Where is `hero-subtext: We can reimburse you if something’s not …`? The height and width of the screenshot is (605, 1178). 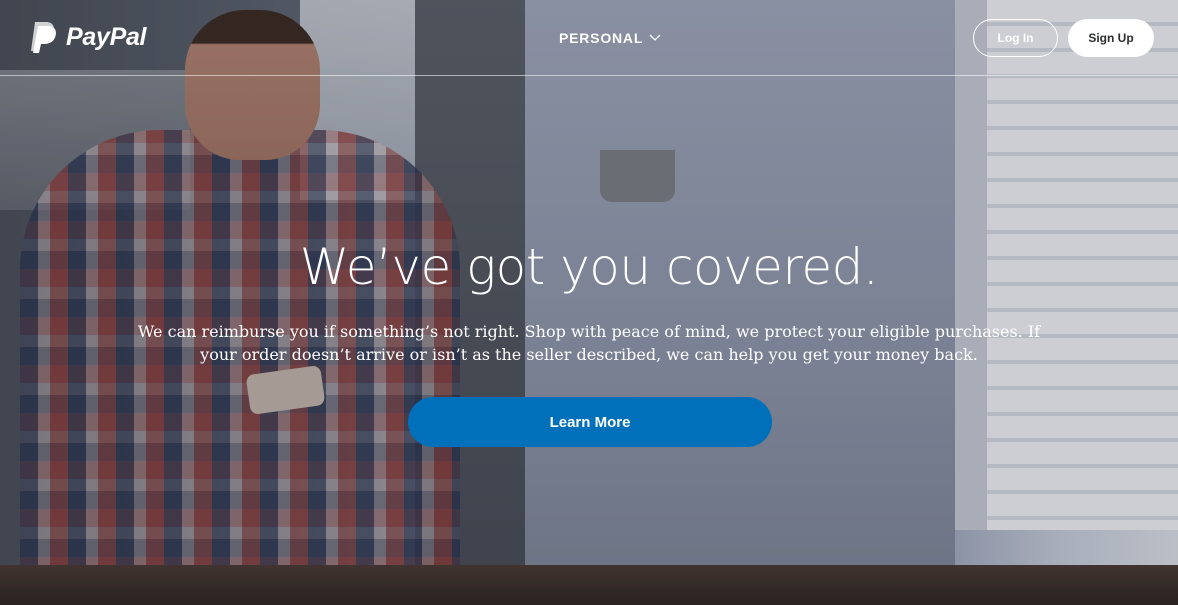 hero-subtext: We can reimburse you if something’s not … is located at coordinates (589, 343).